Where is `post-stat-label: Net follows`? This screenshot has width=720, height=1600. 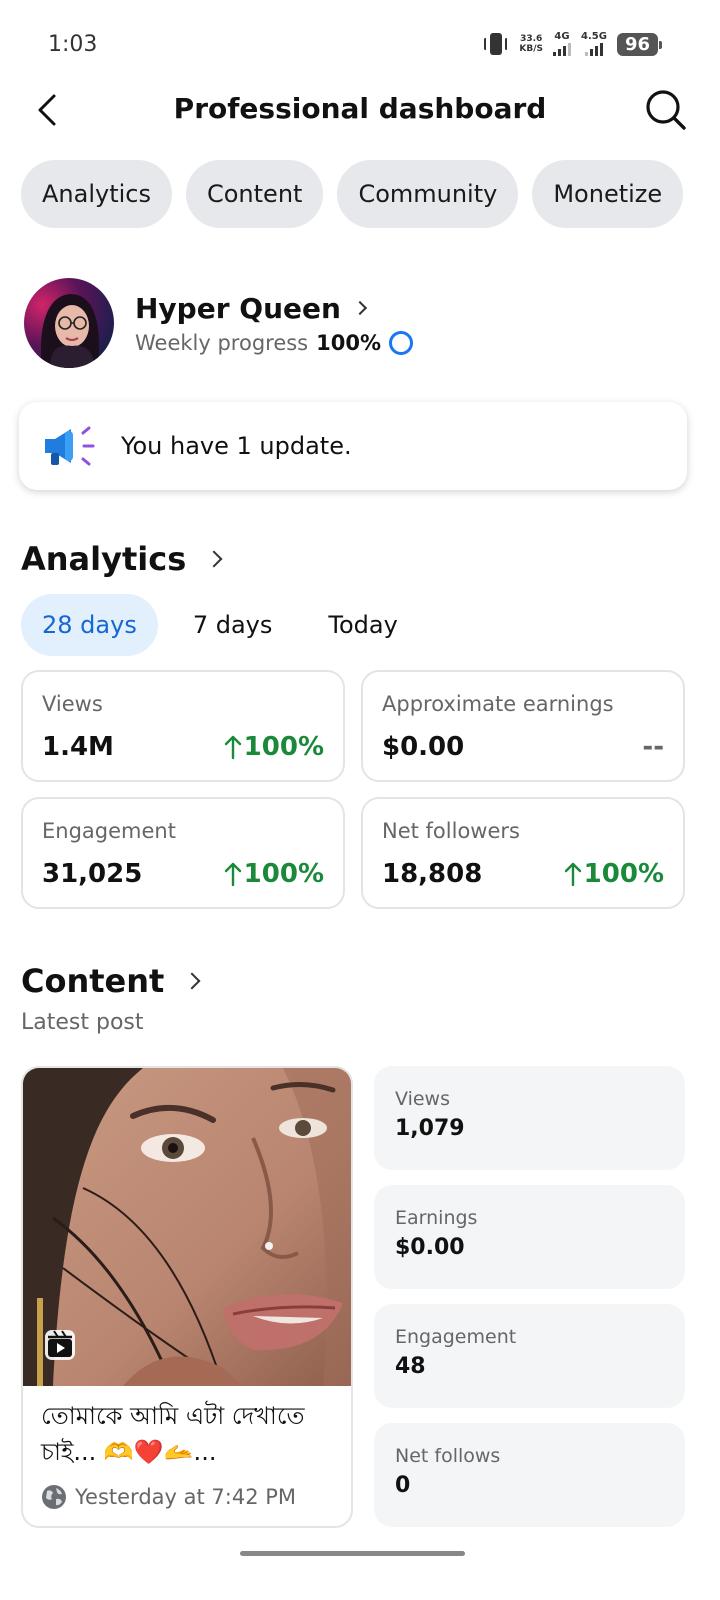 post-stat-label: Net follows is located at coordinates (448, 1456).